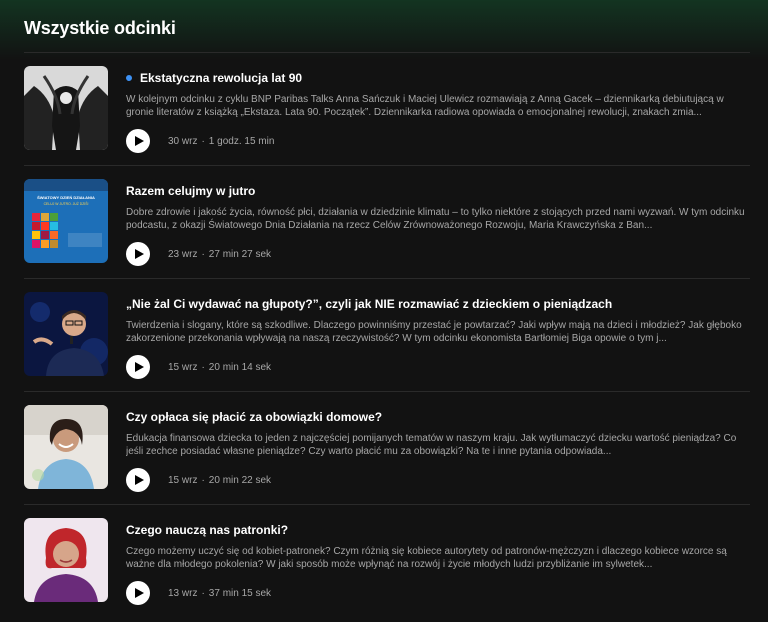 The width and height of the screenshot is (768, 622). I want to click on section-title: Wszystkie odcinki, so click(100, 28).